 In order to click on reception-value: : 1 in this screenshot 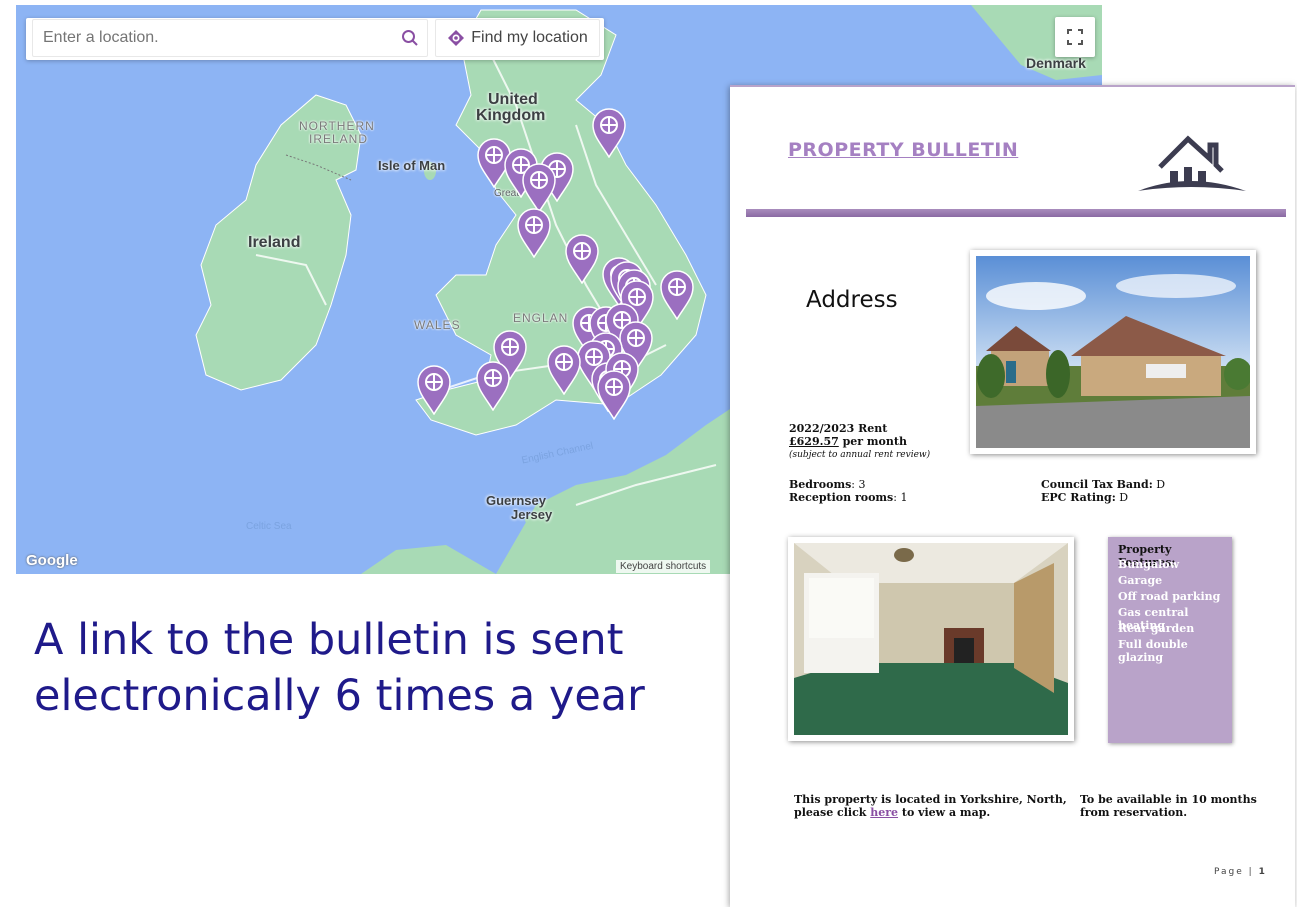, I will do `click(900, 497)`.